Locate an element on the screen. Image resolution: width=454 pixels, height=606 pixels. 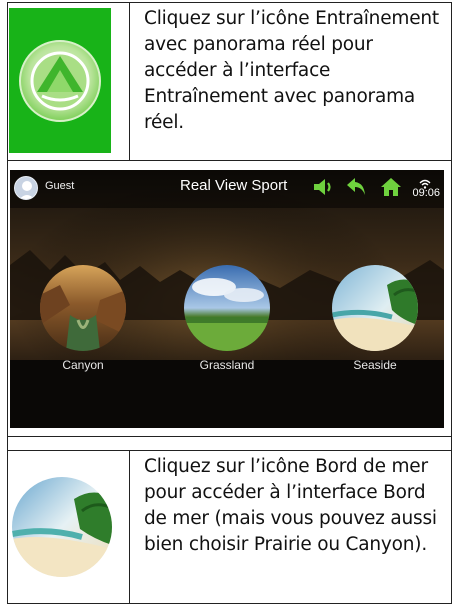
canyon-scene-icon is located at coordinates (83, 308).